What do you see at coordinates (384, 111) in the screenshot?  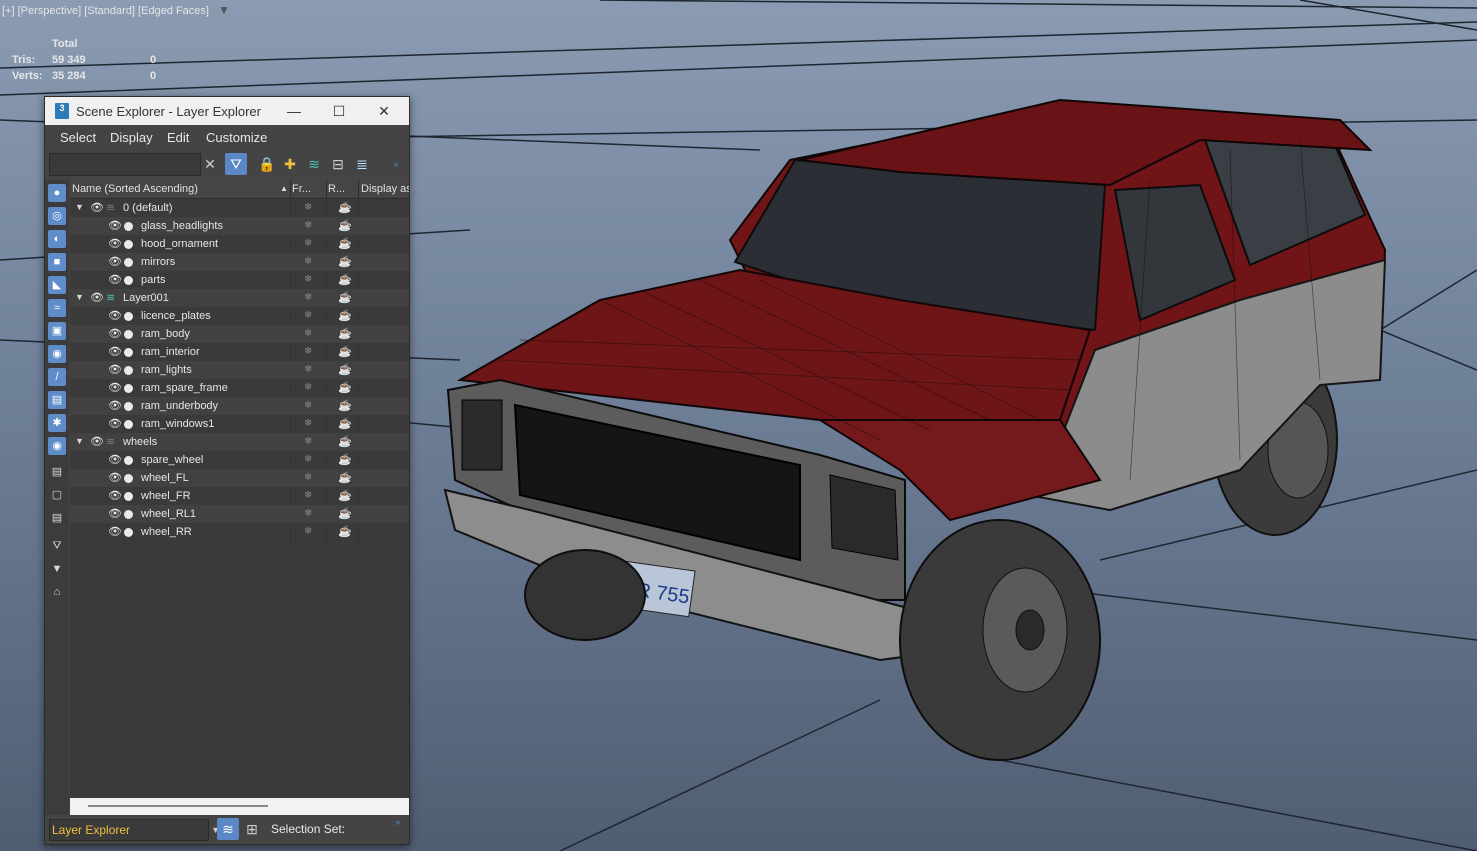 I see `close-button: ✕` at bounding box center [384, 111].